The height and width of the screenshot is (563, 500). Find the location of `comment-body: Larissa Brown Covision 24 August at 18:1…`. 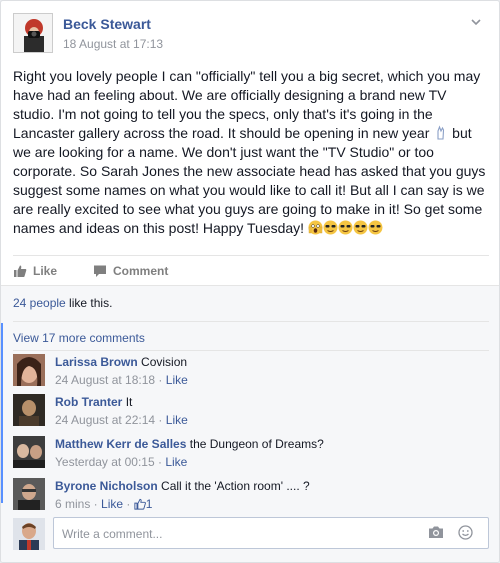

comment-body: Larissa Brown Covision 24 August at 18:1… is located at coordinates (272, 371).